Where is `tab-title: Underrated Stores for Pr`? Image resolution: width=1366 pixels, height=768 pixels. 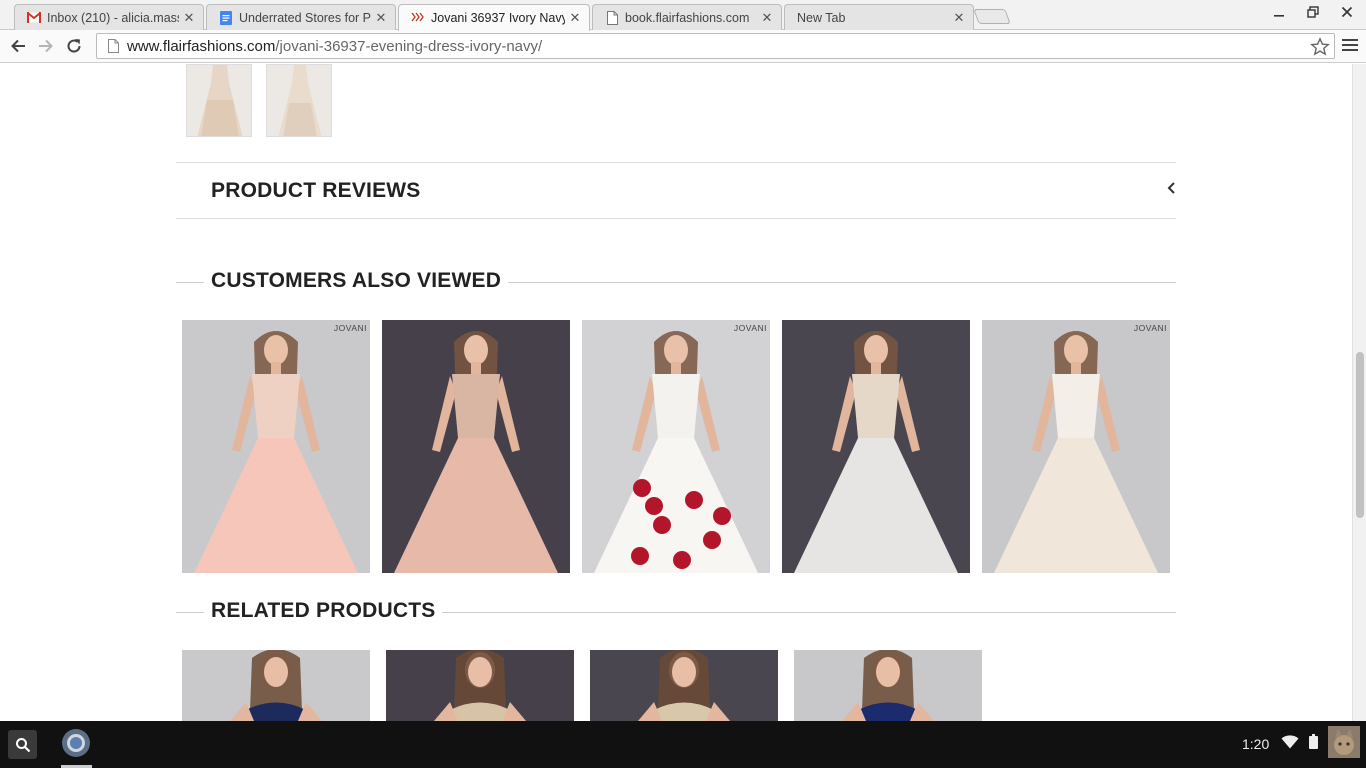
tab-title: Underrated Stores for Pr is located at coordinates (305, 17).